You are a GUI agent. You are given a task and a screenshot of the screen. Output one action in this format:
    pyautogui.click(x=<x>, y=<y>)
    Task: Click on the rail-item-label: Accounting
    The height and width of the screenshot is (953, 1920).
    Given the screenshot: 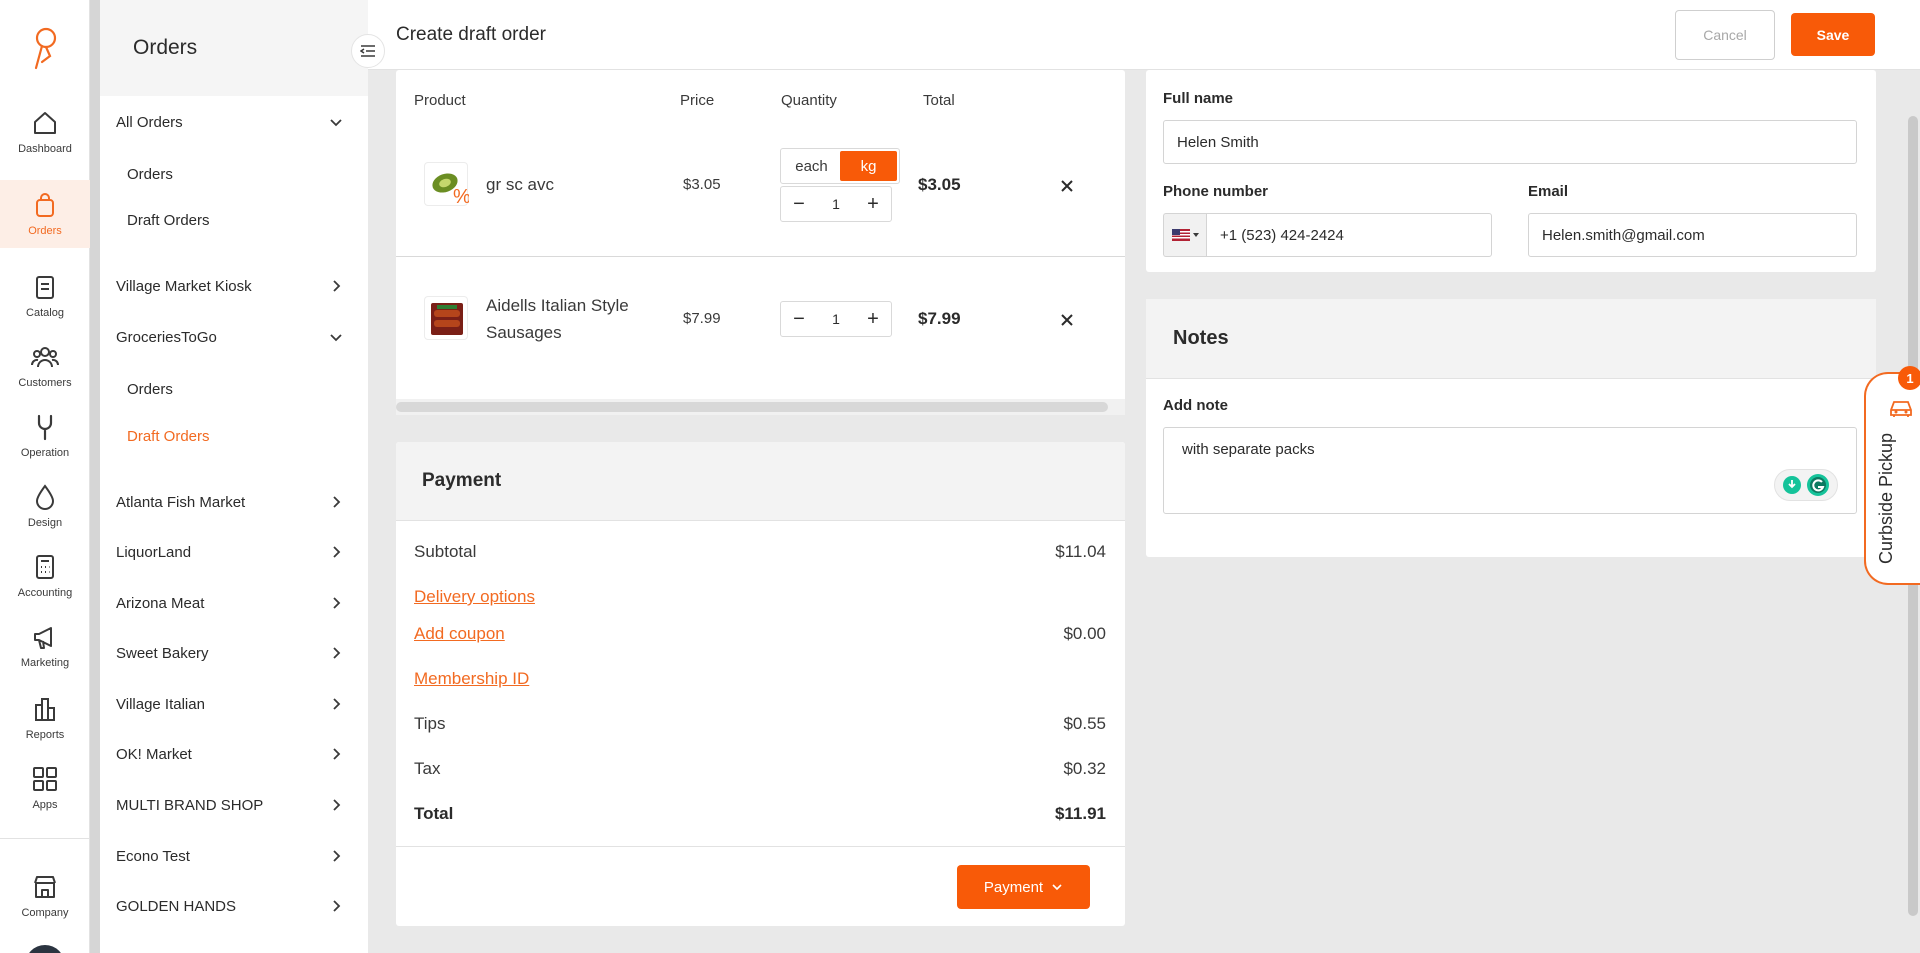 What is the action you would take?
    pyautogui.click(x=45, y=593)
    